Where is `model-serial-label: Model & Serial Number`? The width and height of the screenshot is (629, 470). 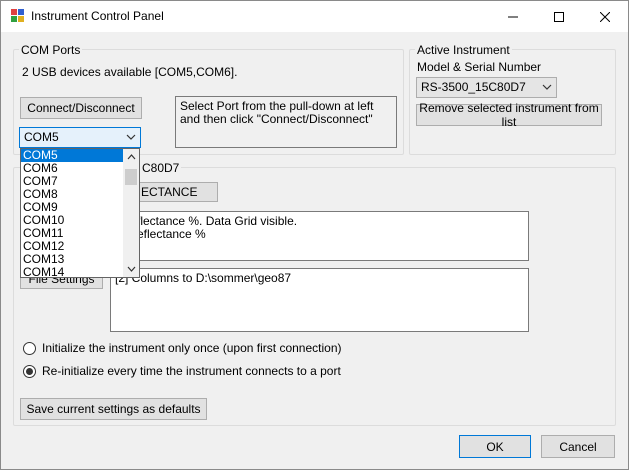
model-serial-label: Model & Serial Number is located at coordinates (479, 67).